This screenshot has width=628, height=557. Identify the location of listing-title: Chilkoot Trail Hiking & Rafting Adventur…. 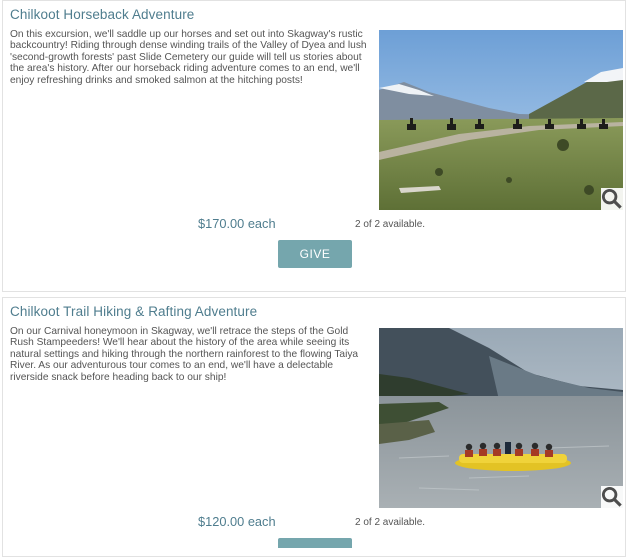
(134, 311).